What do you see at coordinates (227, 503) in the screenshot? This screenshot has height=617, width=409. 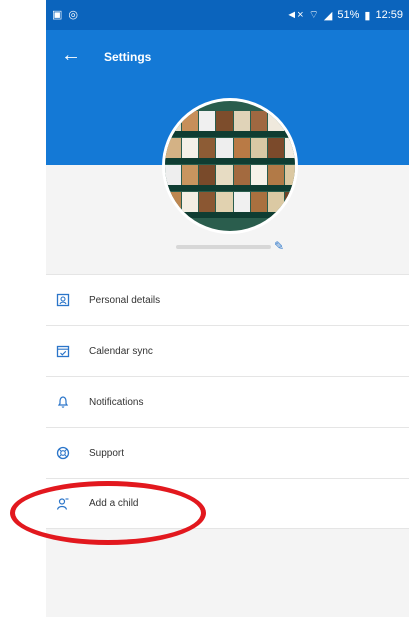 I see `menu-item-add-a-child: Add a child` at bounding box center [227, 503].